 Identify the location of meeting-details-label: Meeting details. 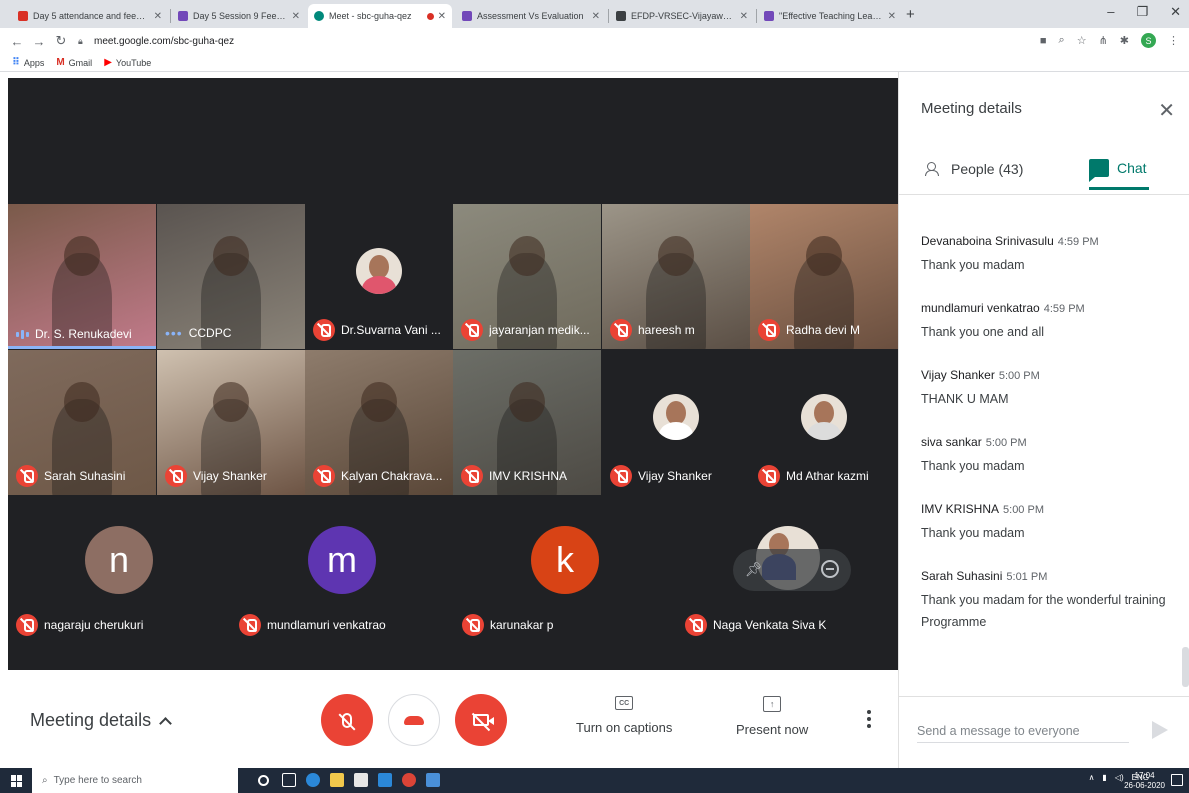
(91, 720).